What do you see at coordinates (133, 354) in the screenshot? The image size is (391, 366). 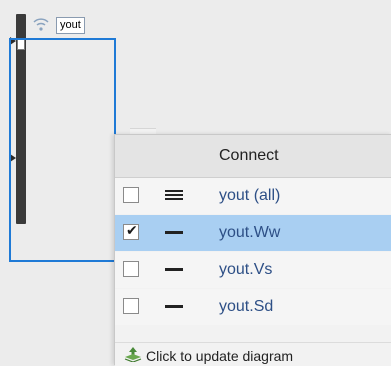 I see `diagram-update-icon` at bounding box center [133, 354].